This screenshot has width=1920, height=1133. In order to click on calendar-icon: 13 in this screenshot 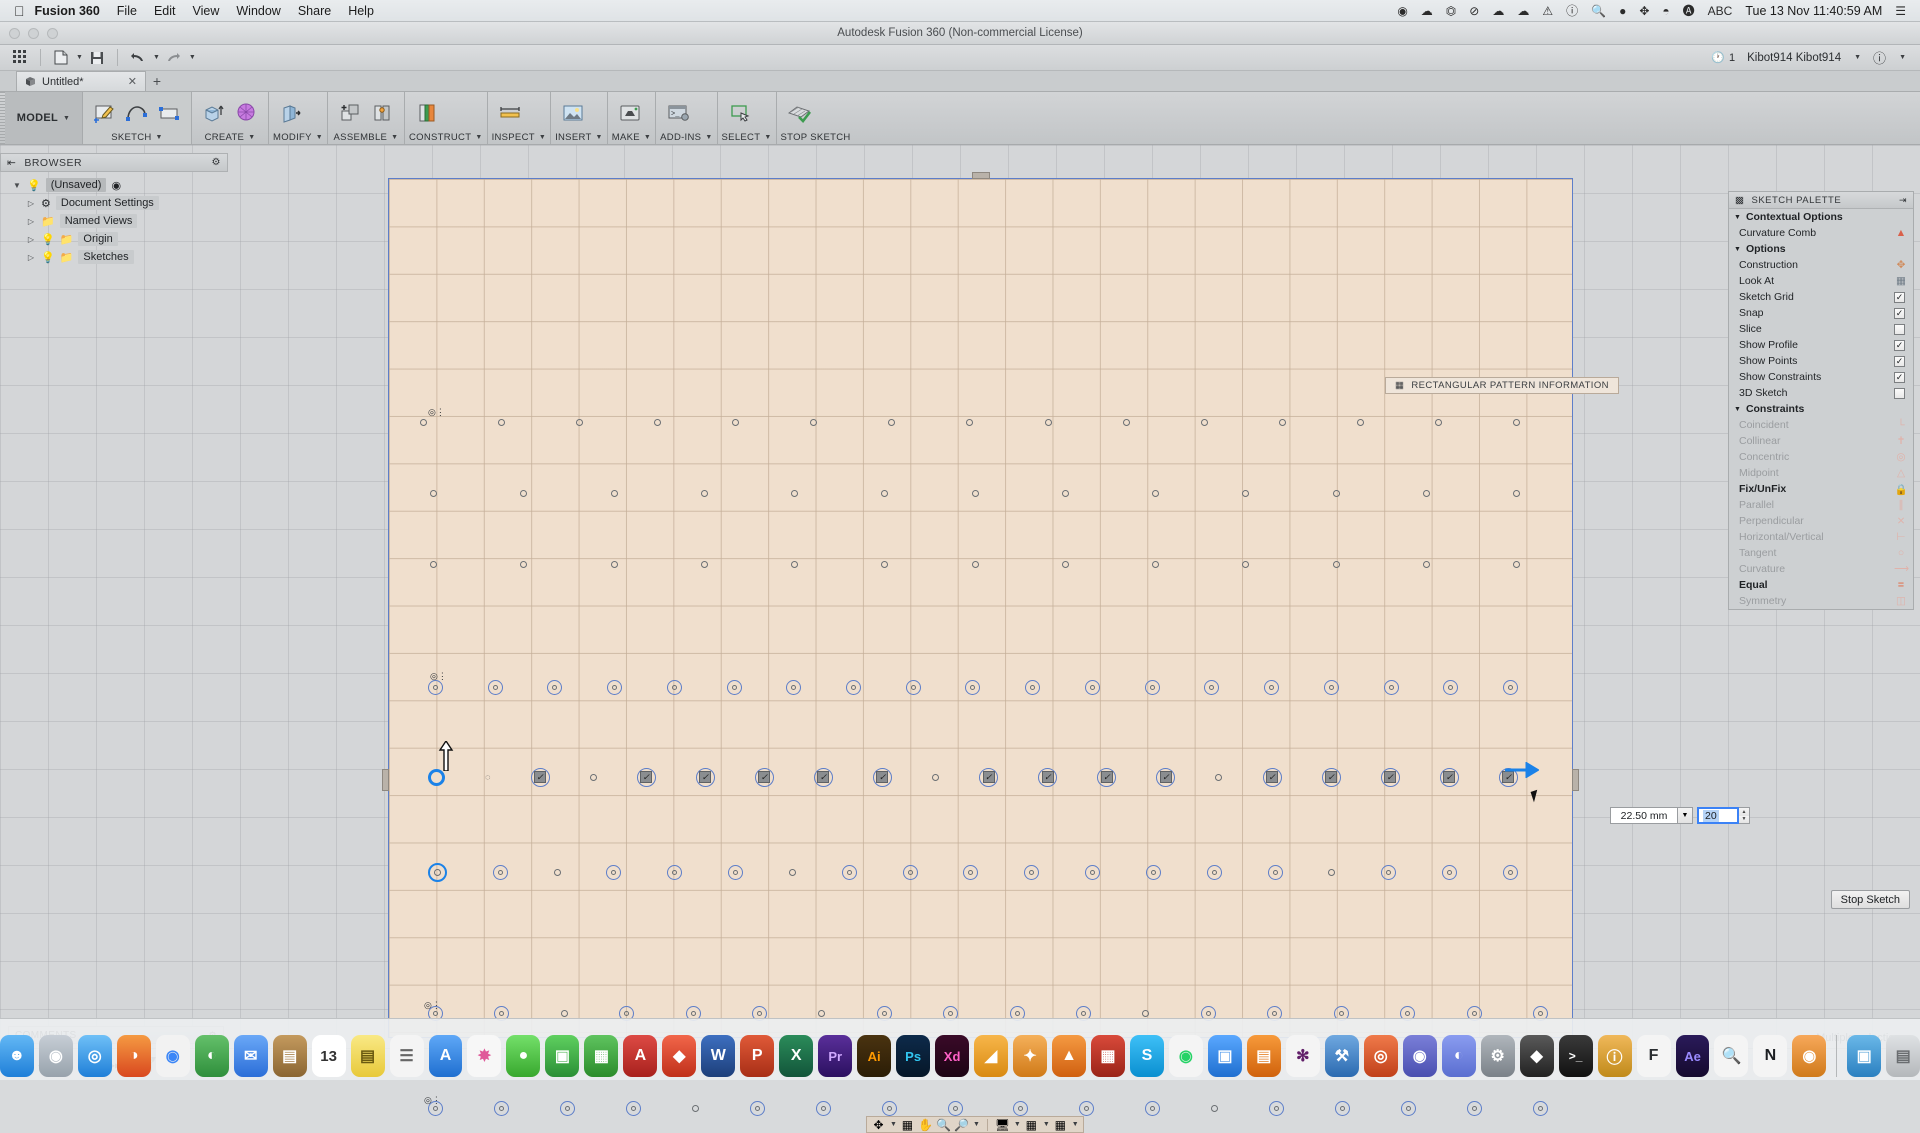, I will do `click(328, 1056)`.